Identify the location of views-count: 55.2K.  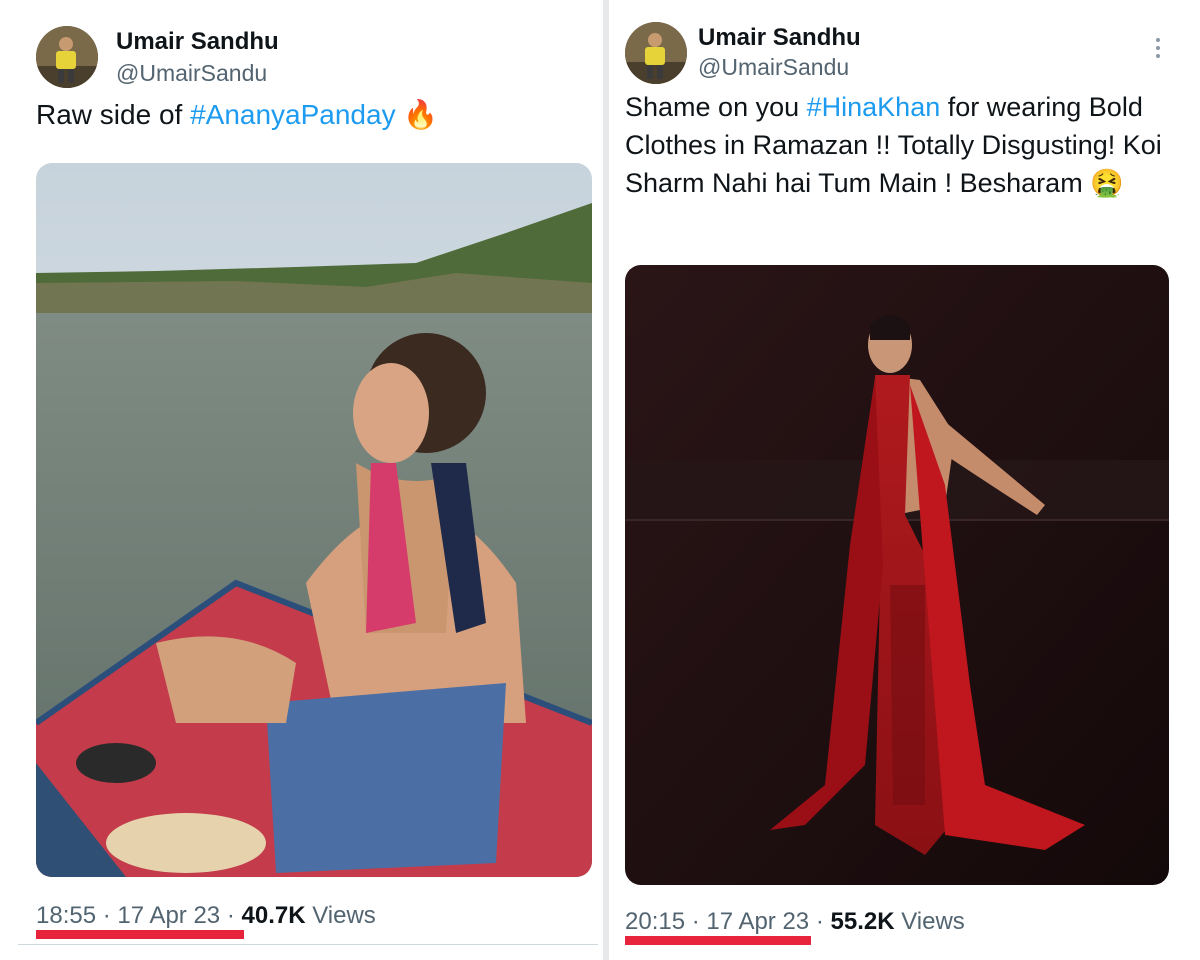
(862, 921).